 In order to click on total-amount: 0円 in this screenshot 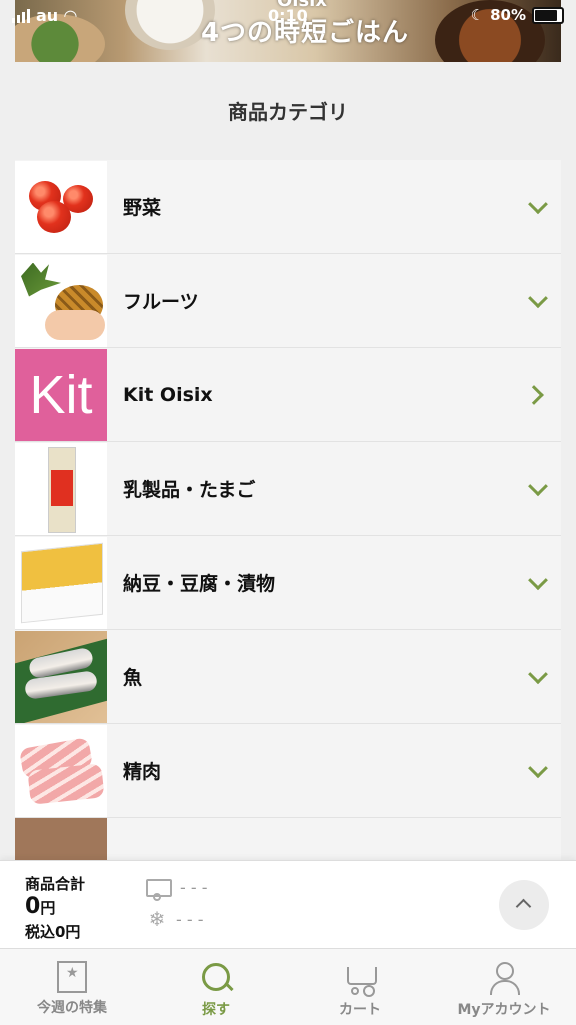, I will do `click(40, 906)`.